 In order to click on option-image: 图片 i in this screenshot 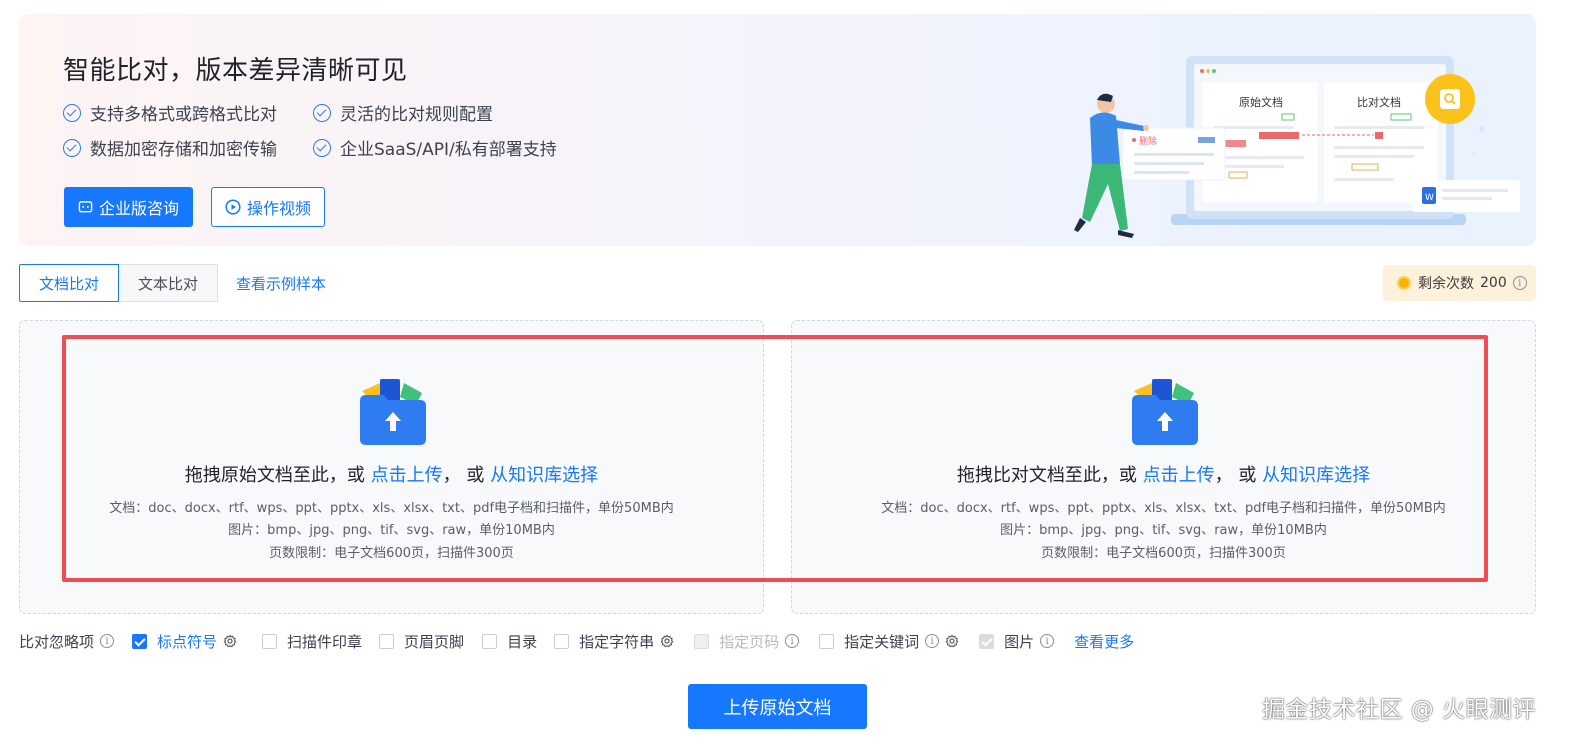, I will do `click(1017, 641)`.